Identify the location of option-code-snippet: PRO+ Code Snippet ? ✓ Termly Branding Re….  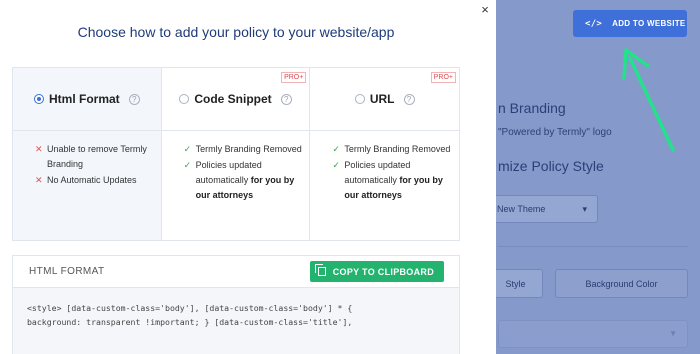
(236, 154).